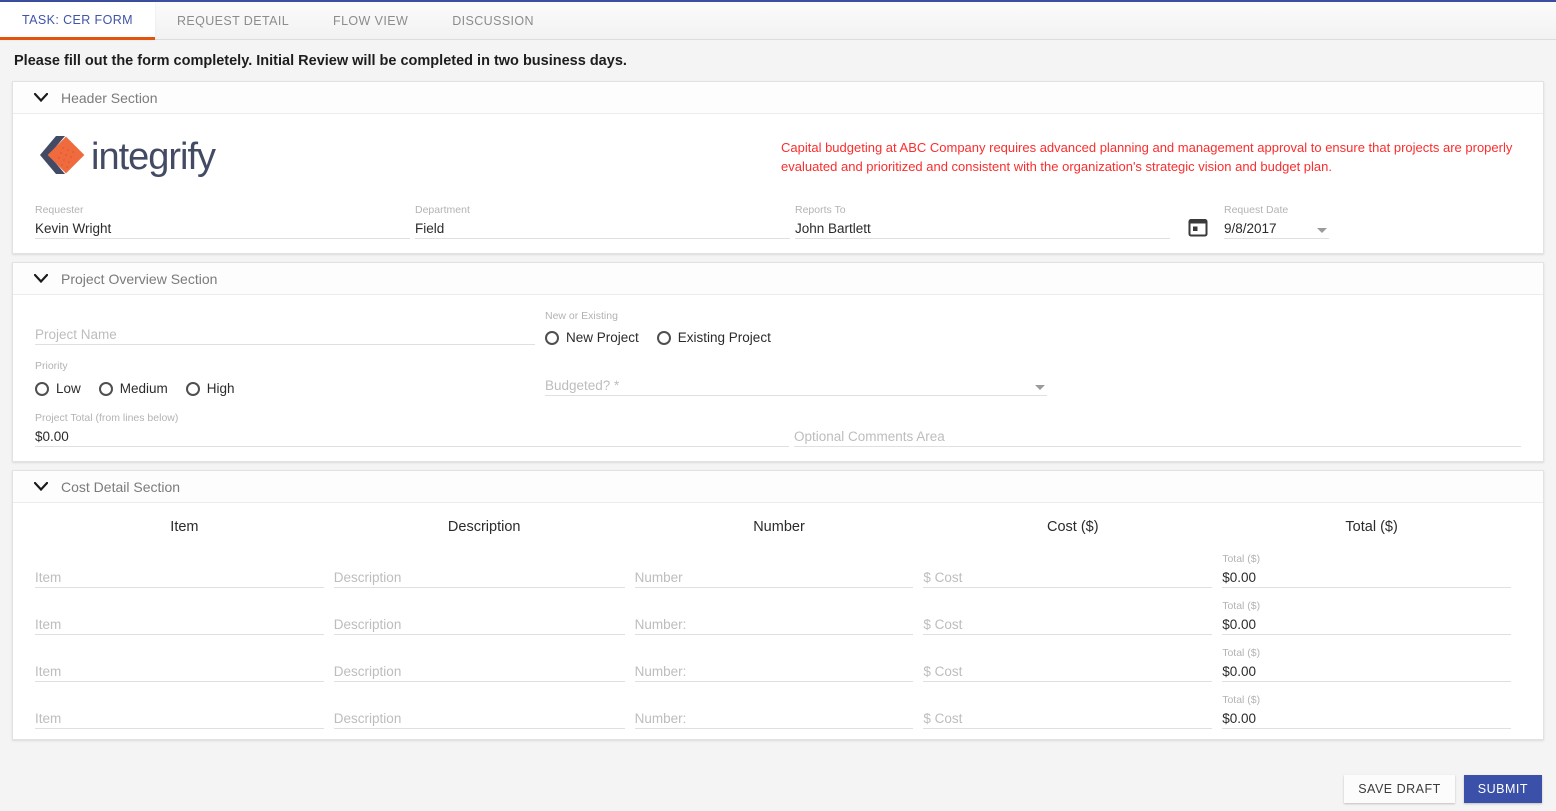 The image size is (1556, 811). What do you see at coordinates (220, 388) in the screenshot?
I see `radio-label: High` at bounding box center [220, 388].